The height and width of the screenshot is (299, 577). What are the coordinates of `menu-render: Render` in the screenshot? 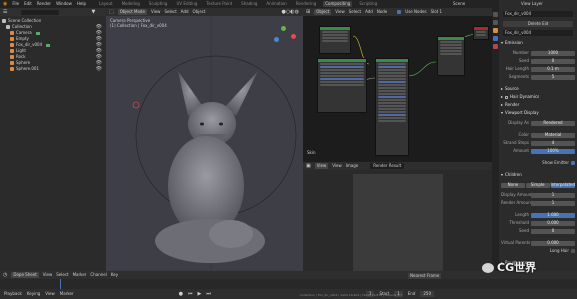 It's located at (44, 4).